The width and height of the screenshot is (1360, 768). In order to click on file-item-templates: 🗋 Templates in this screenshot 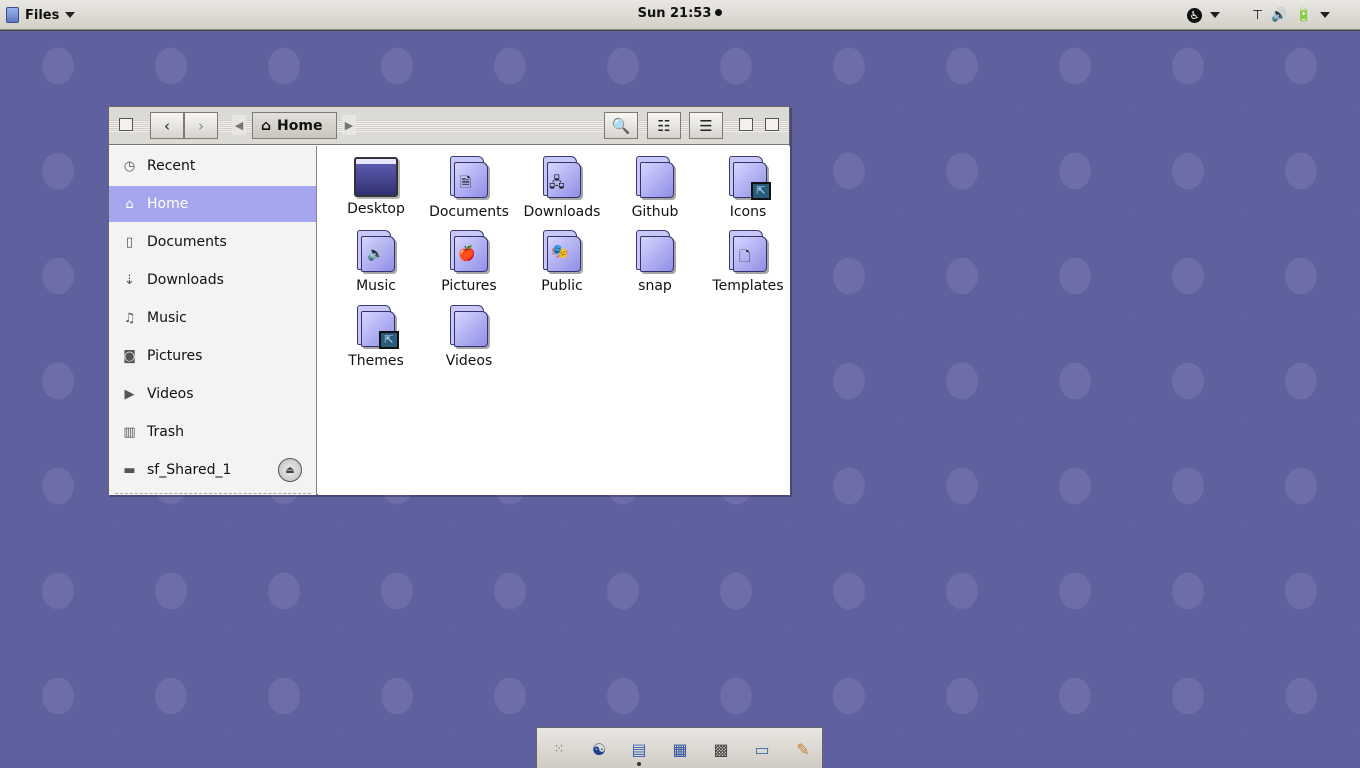, I will do `click(748, 263)`.